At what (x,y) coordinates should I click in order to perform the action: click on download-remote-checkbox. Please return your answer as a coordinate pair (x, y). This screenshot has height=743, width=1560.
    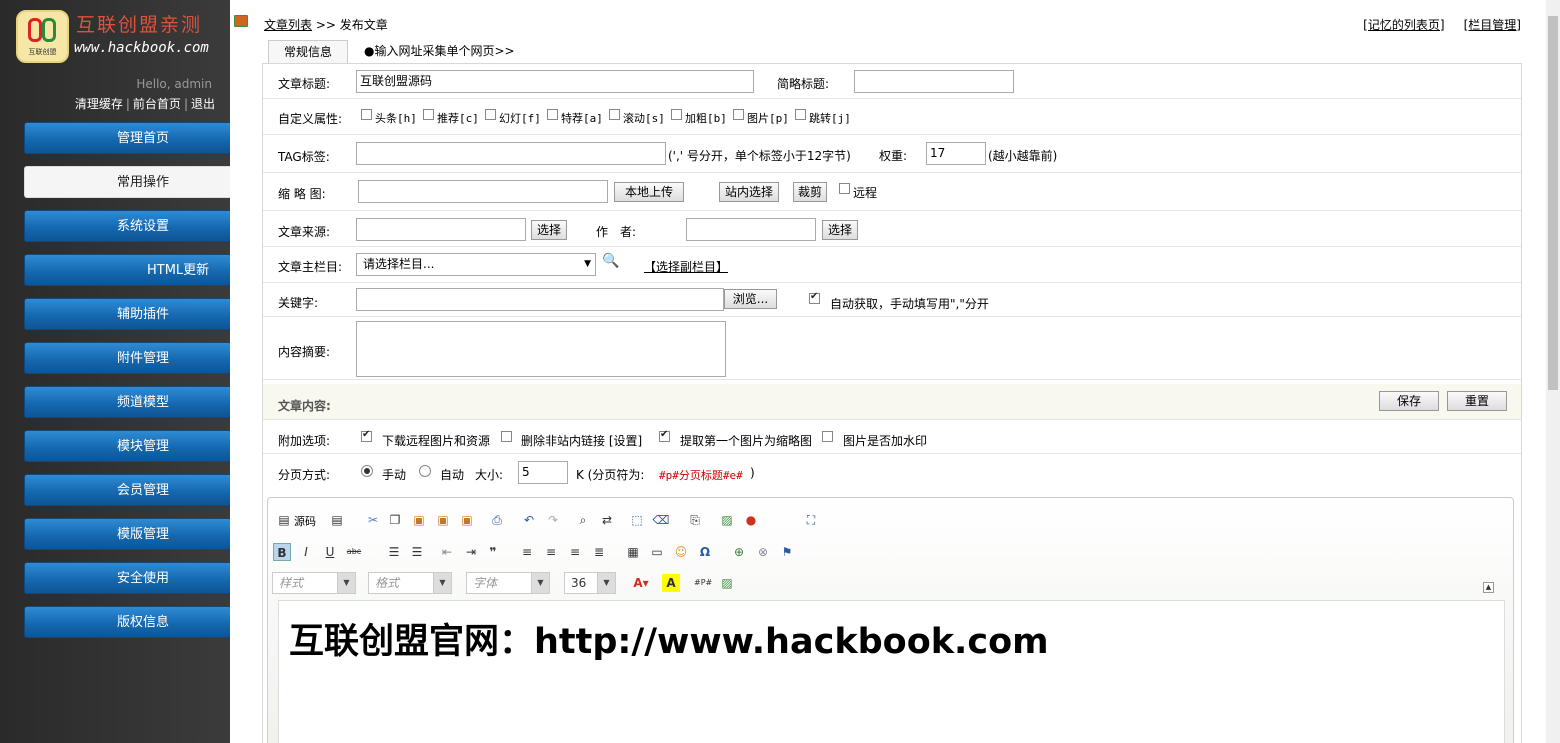
    Looking at the image, I should click on (366, 435).